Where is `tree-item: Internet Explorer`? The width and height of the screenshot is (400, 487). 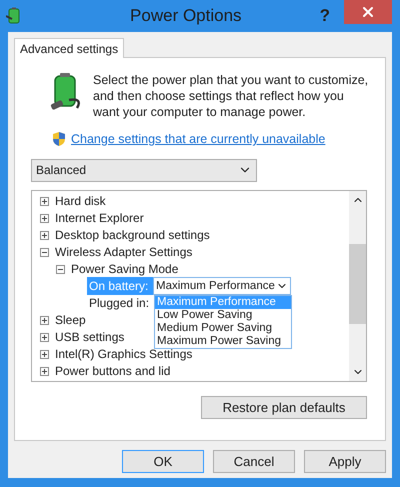 tree-item: Internet Explorer is located at coordinates (99, 218).